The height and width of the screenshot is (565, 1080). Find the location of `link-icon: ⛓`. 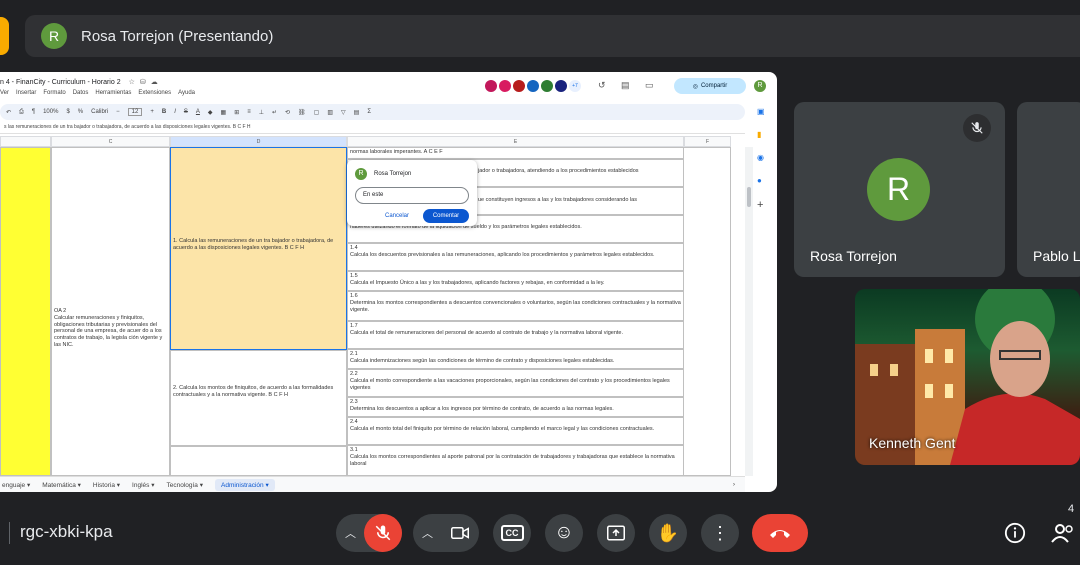

link-icon: ⛓ is located at coordinates (302, 112).